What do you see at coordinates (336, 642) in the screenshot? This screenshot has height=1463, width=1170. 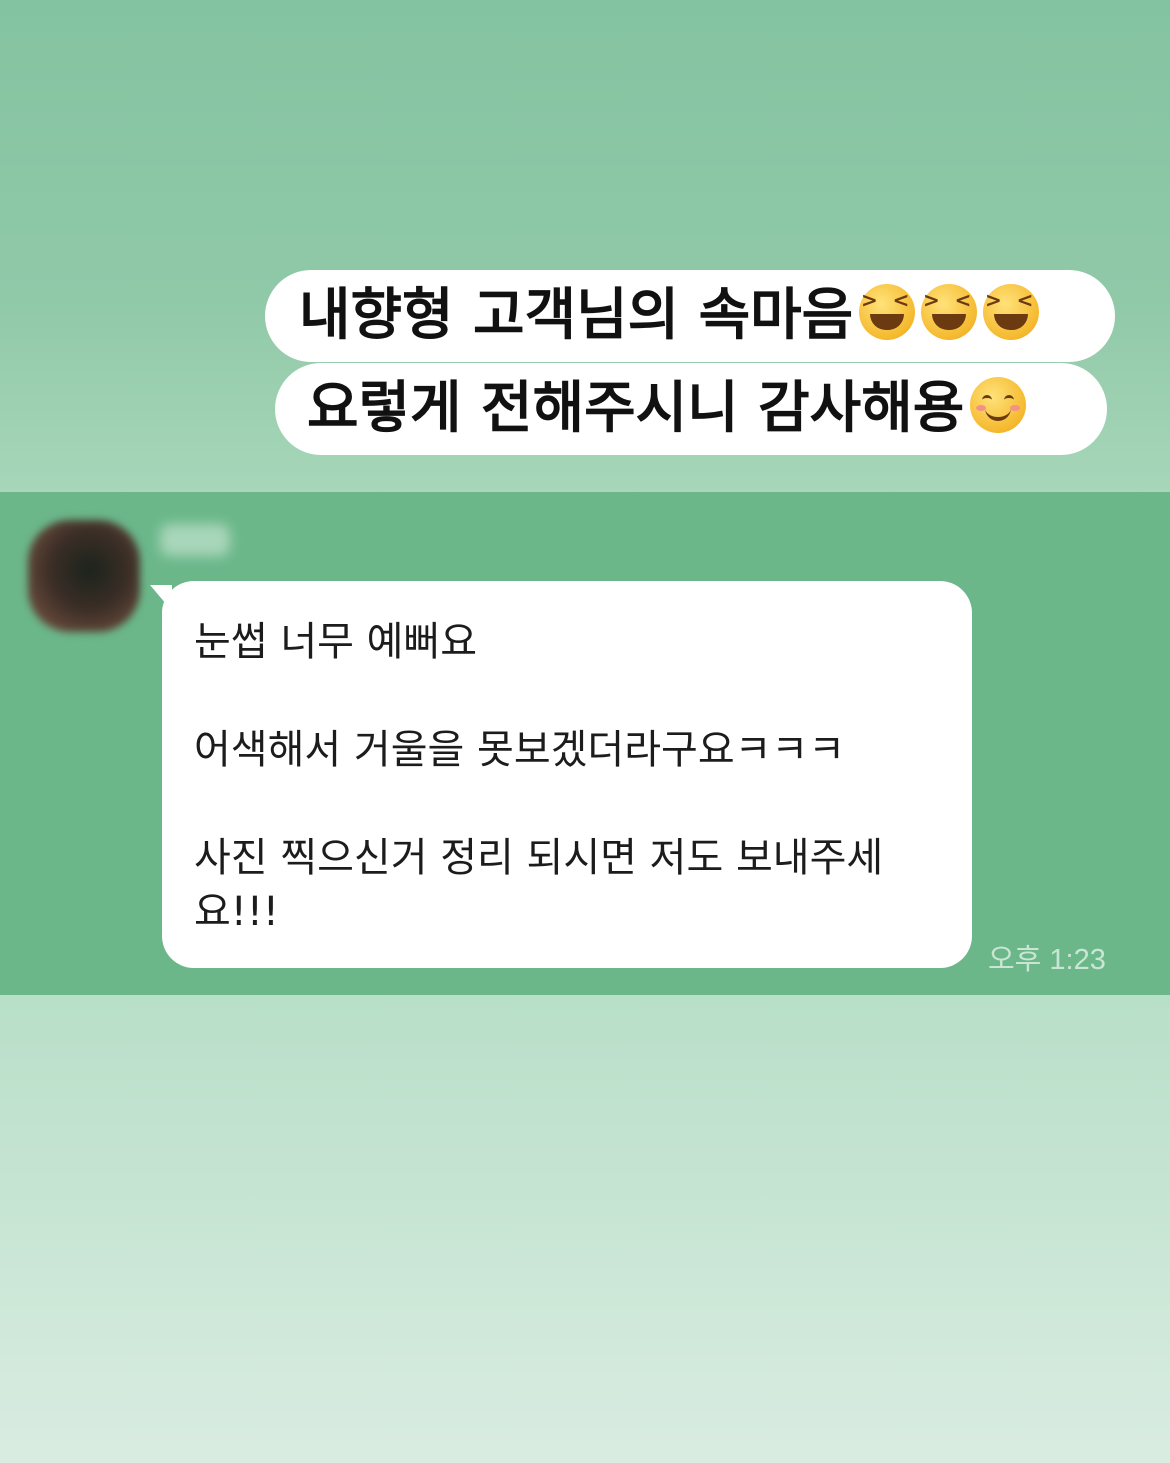 I see `message-line: 눈썹 너무 예뻐요` at bounding box center [336, 642].